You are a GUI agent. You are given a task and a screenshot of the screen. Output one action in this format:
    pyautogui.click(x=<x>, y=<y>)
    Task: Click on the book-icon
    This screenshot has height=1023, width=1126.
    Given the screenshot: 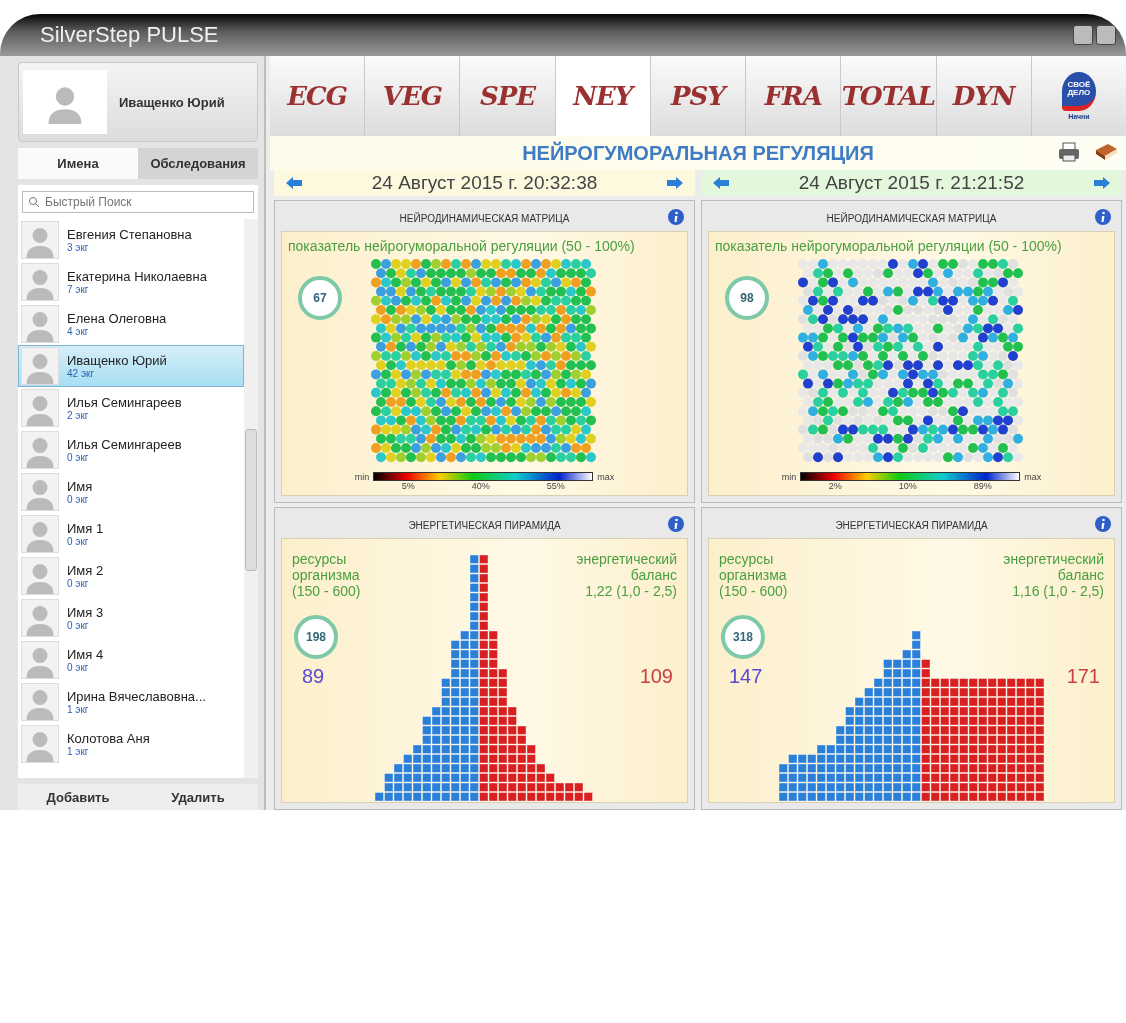 What is the action you would take?
    pyautogui.click(x=1106, y=152)
    